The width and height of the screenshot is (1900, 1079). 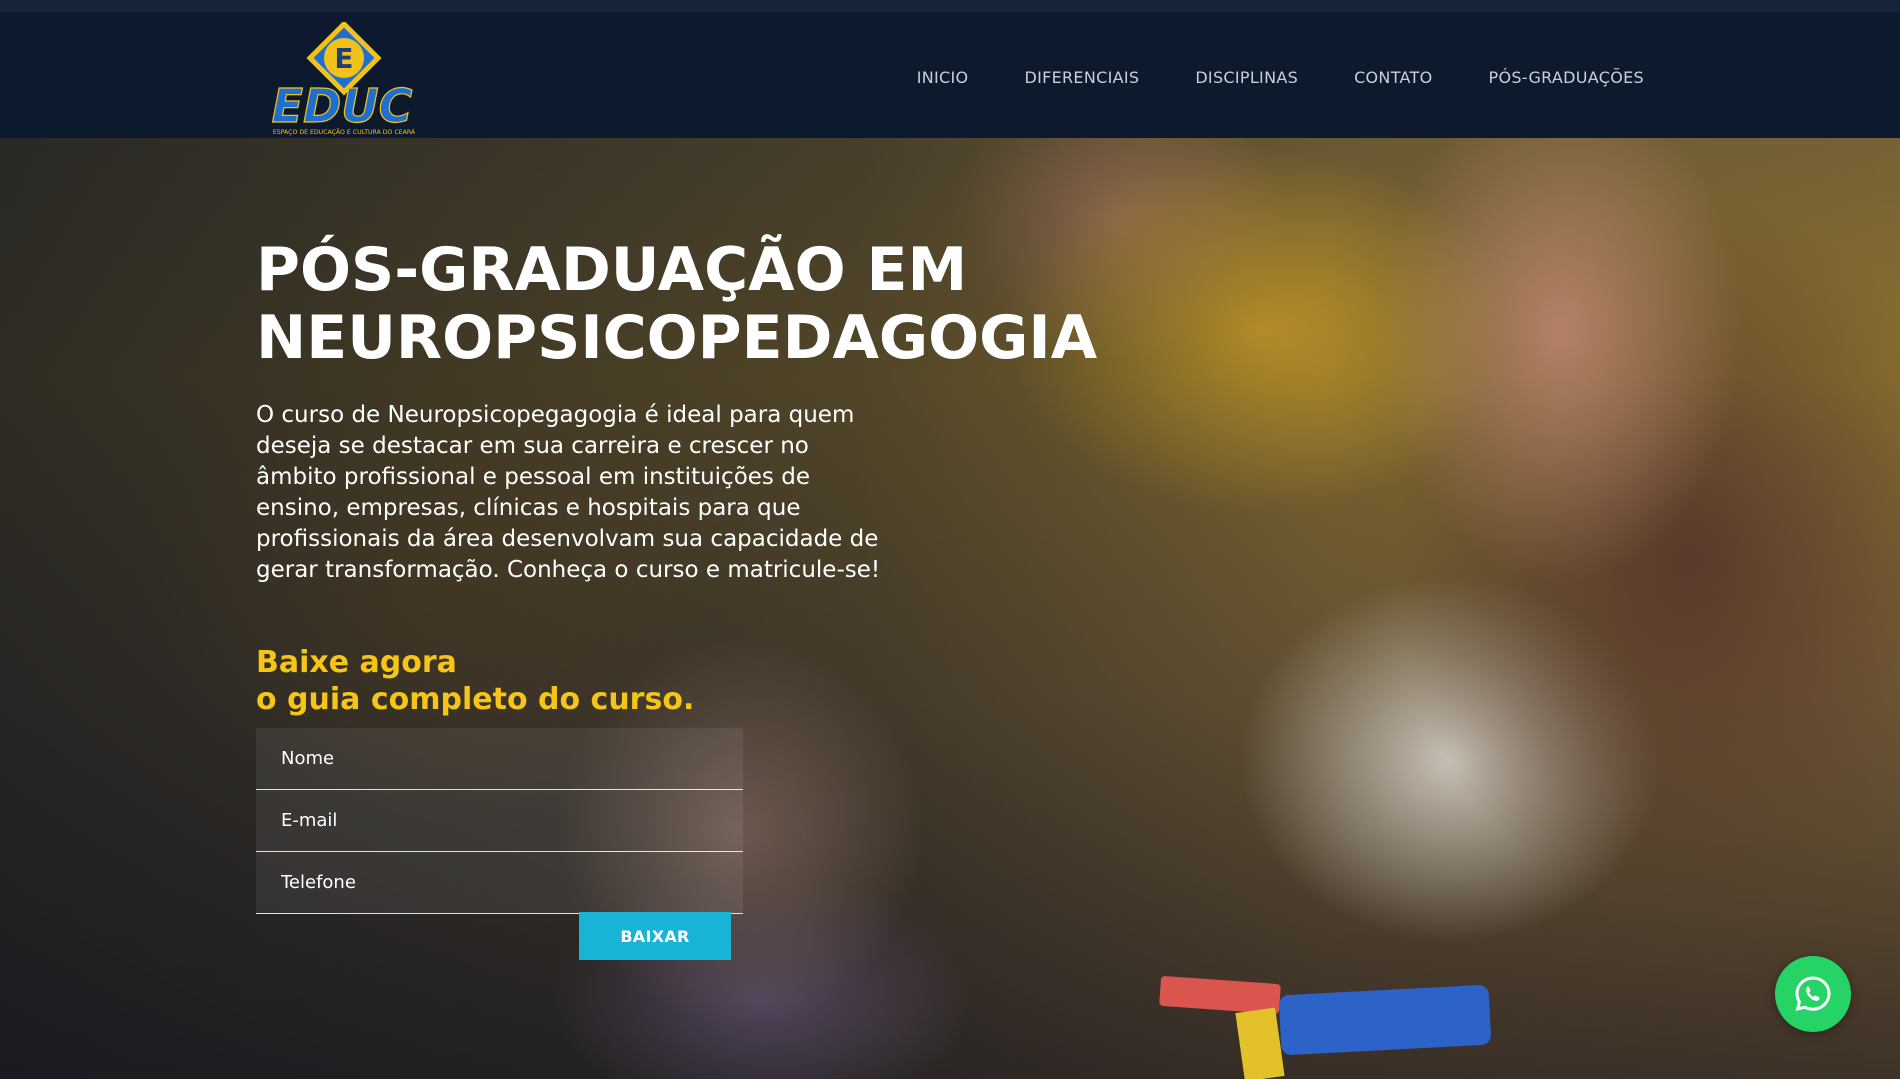 I want to click on nav-item-disciplinas: DISCIPLINAS, so click(x=1246, y=77).